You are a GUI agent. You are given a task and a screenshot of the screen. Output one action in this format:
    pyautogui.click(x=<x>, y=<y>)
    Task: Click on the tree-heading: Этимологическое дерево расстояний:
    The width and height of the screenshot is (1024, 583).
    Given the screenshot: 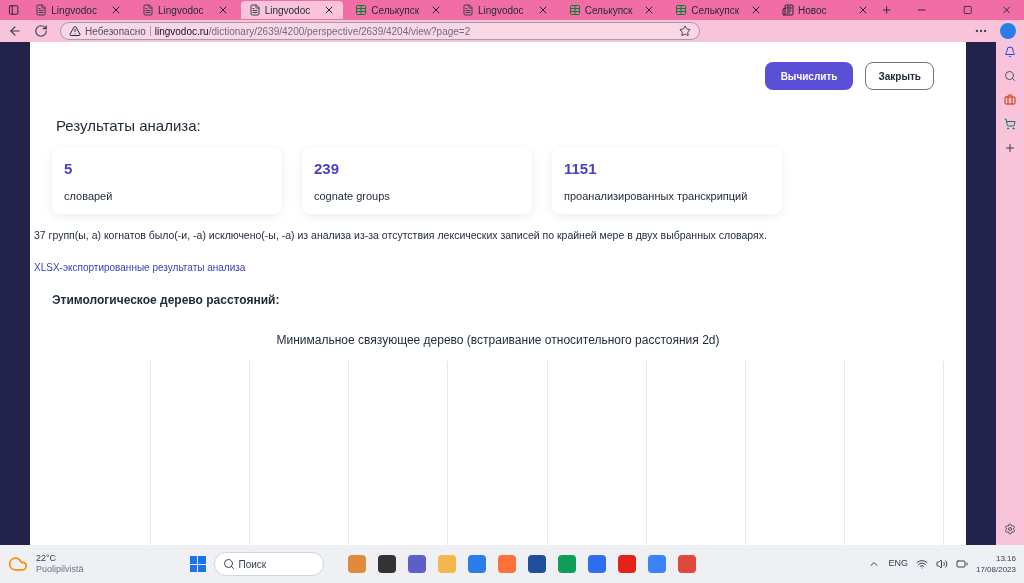 What is the action you would take?
    pyautogui.click(x=166, y=300)
    